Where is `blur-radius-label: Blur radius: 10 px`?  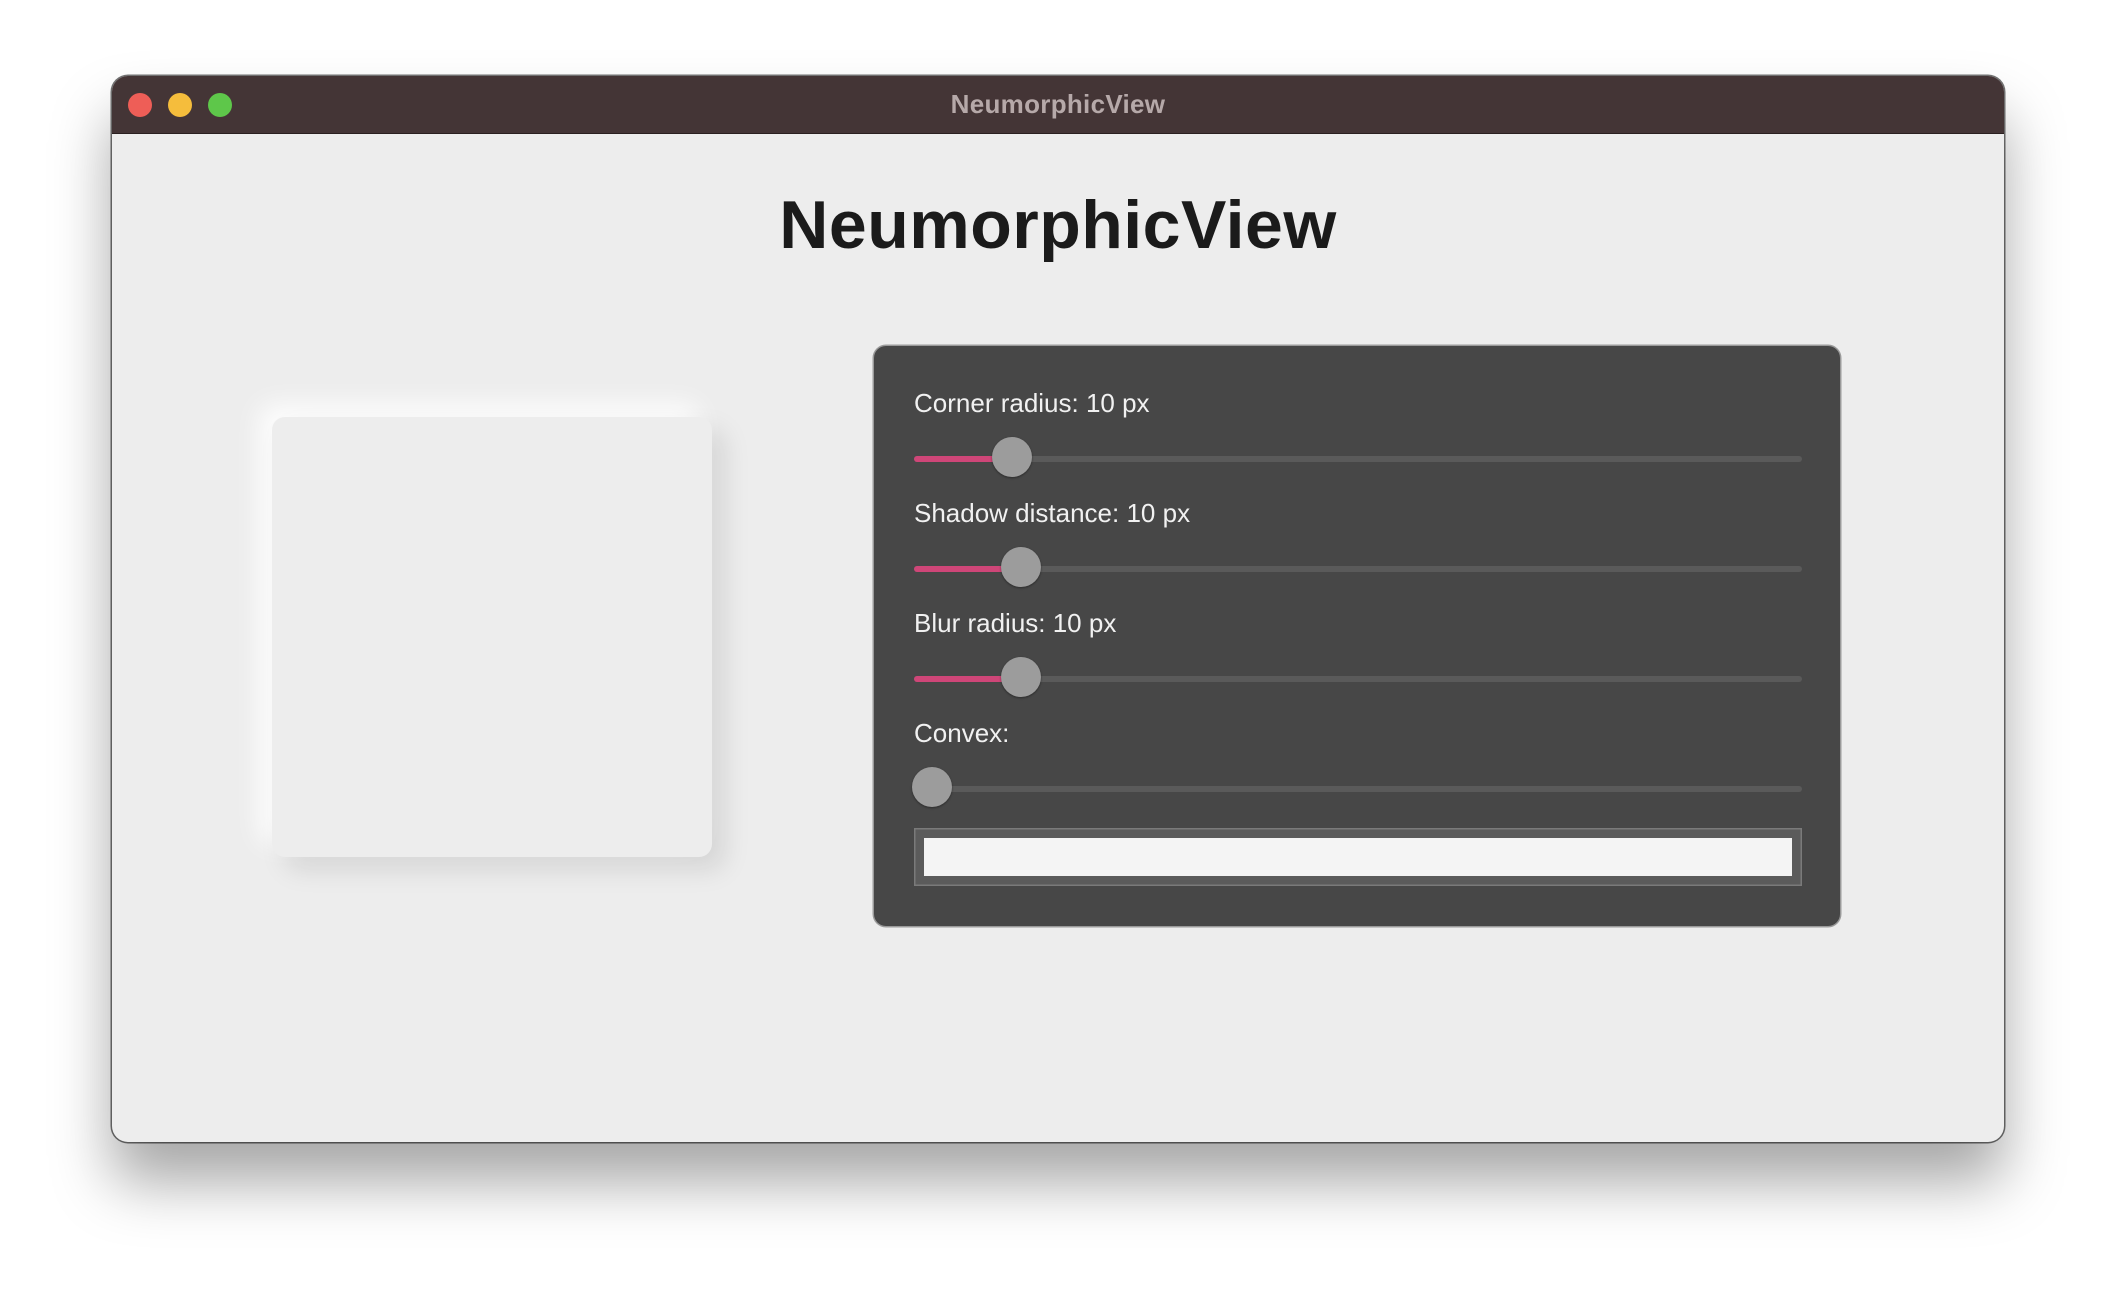 blur-radius-label: Blur radius: 10 px is located at coordinates (1015, 623).